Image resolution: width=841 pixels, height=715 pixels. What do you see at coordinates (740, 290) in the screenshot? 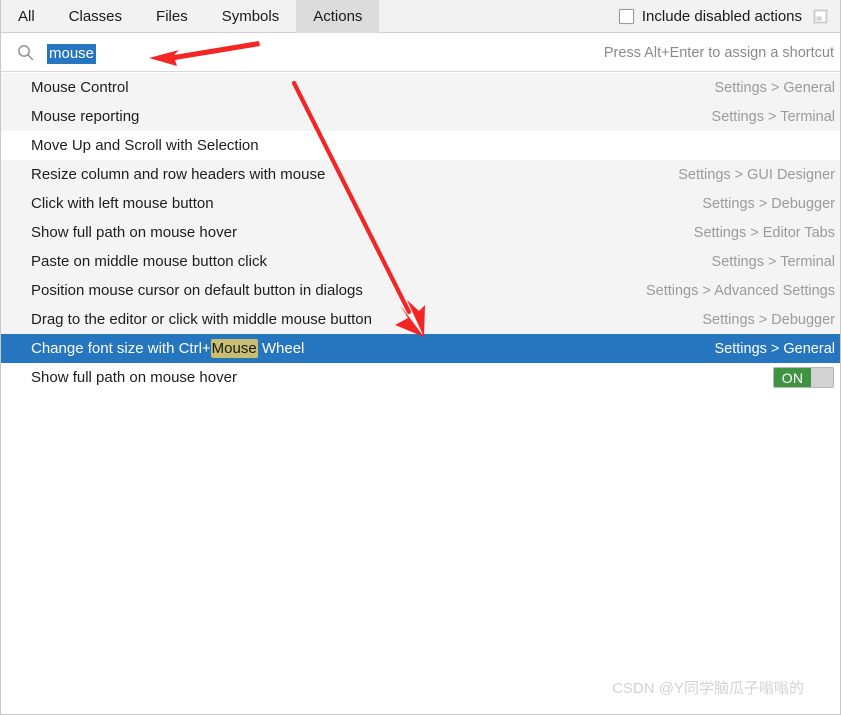
I see `result-location: Settings > Advanced Settings` at bounding box center [740, 290].